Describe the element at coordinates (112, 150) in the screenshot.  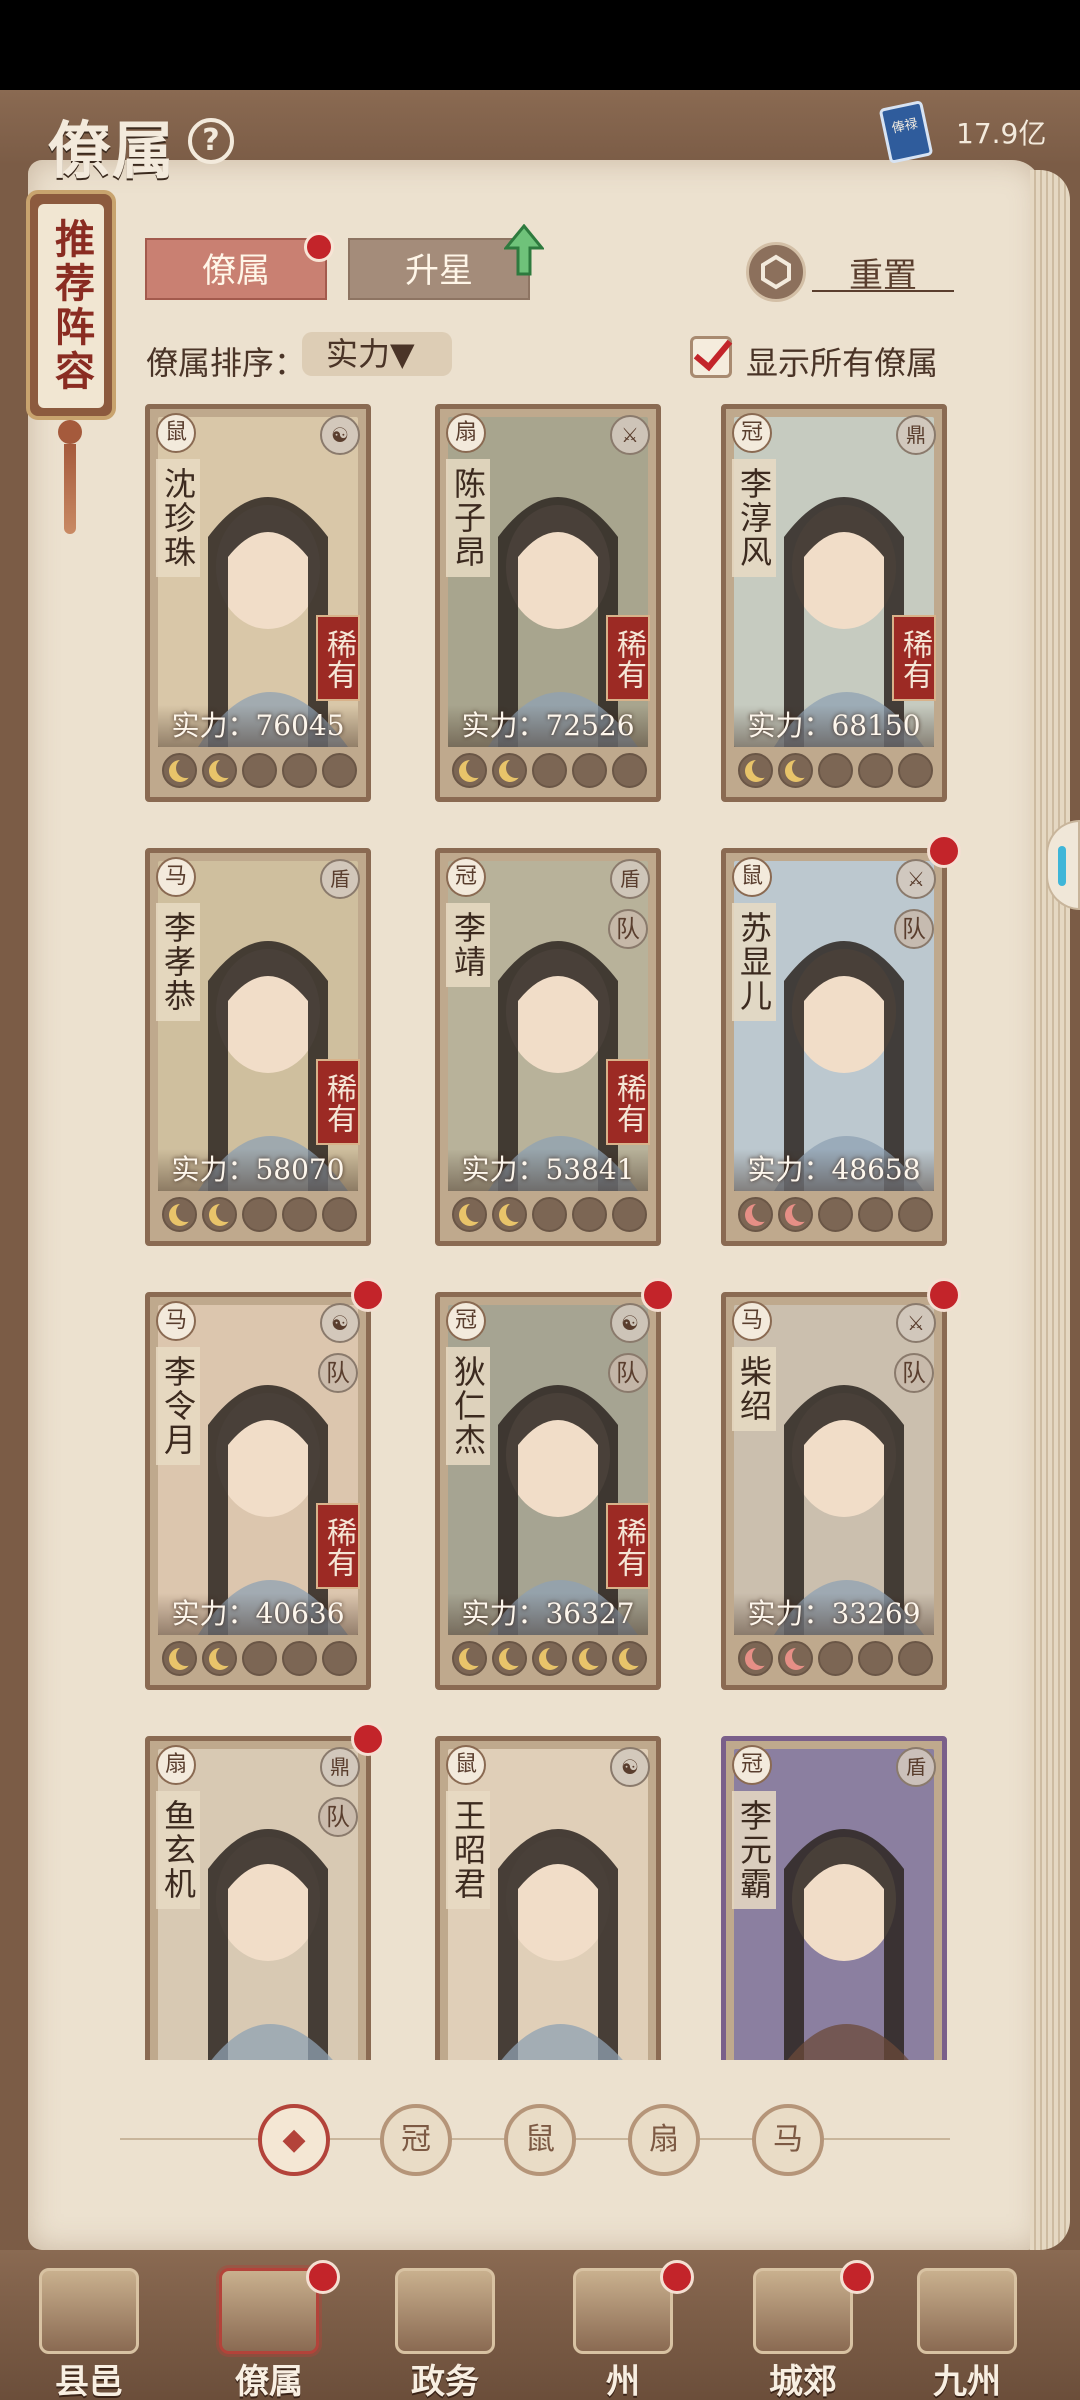
I see `page-title: 僚属` at that location.